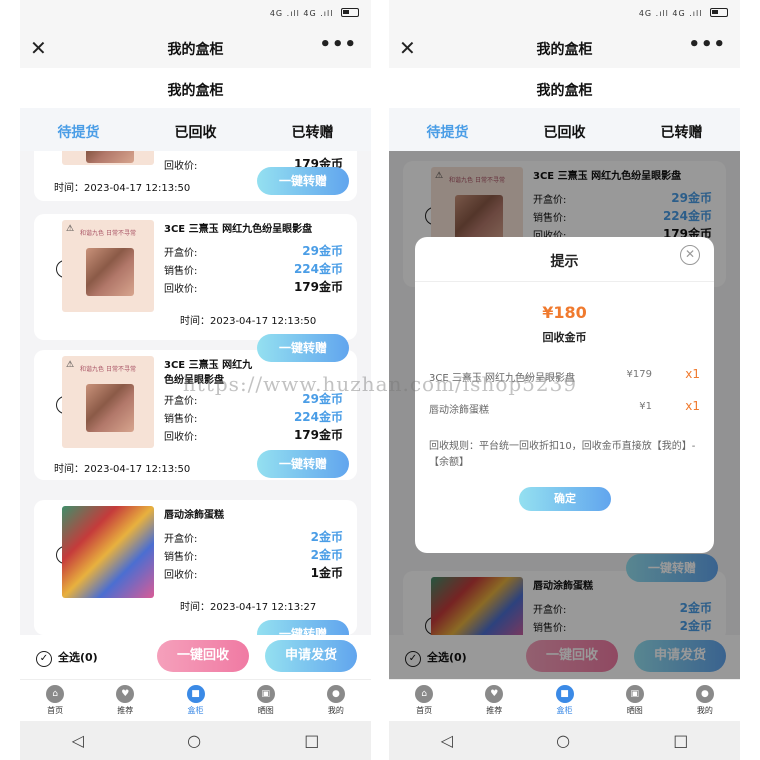 This screenshot has height=760, width=760. What do you see at coordinates (564, 281) in the screenshot?
I see `divider` at bounding box center [564, 281].